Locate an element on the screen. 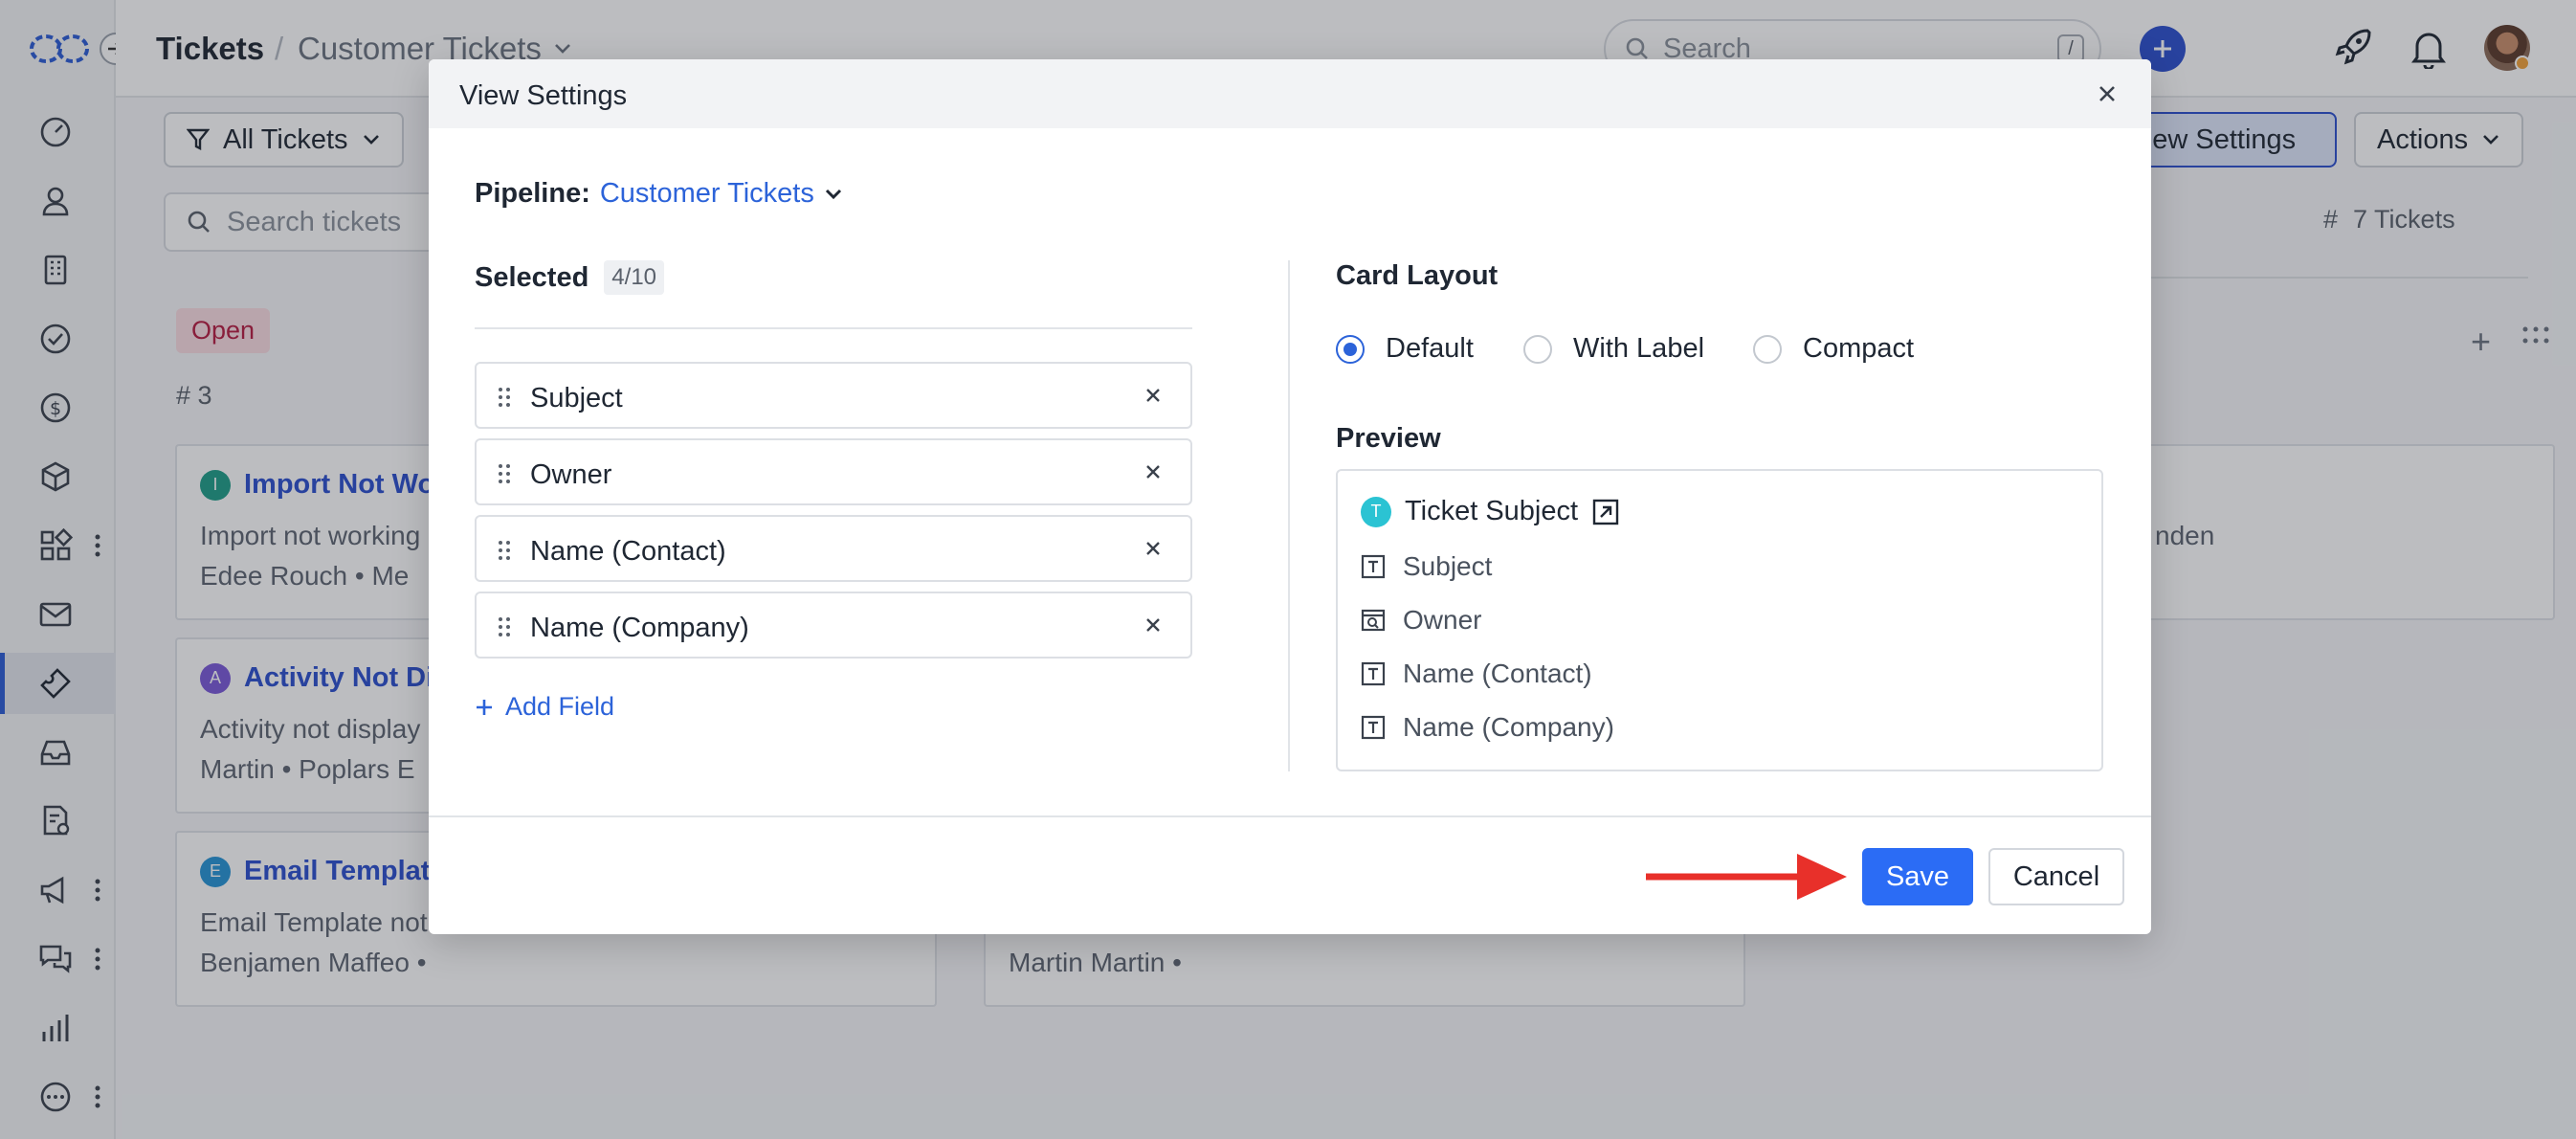 This screenshot has width=2576, height=1139. preview-field-row: Name (Contact) is located at coordinates (1476, 674).